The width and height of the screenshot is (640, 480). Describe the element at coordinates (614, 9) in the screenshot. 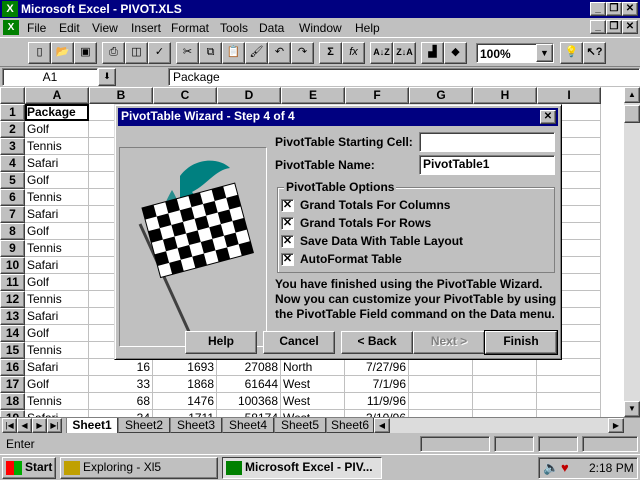

I see `restore-button: ❐` at that location.